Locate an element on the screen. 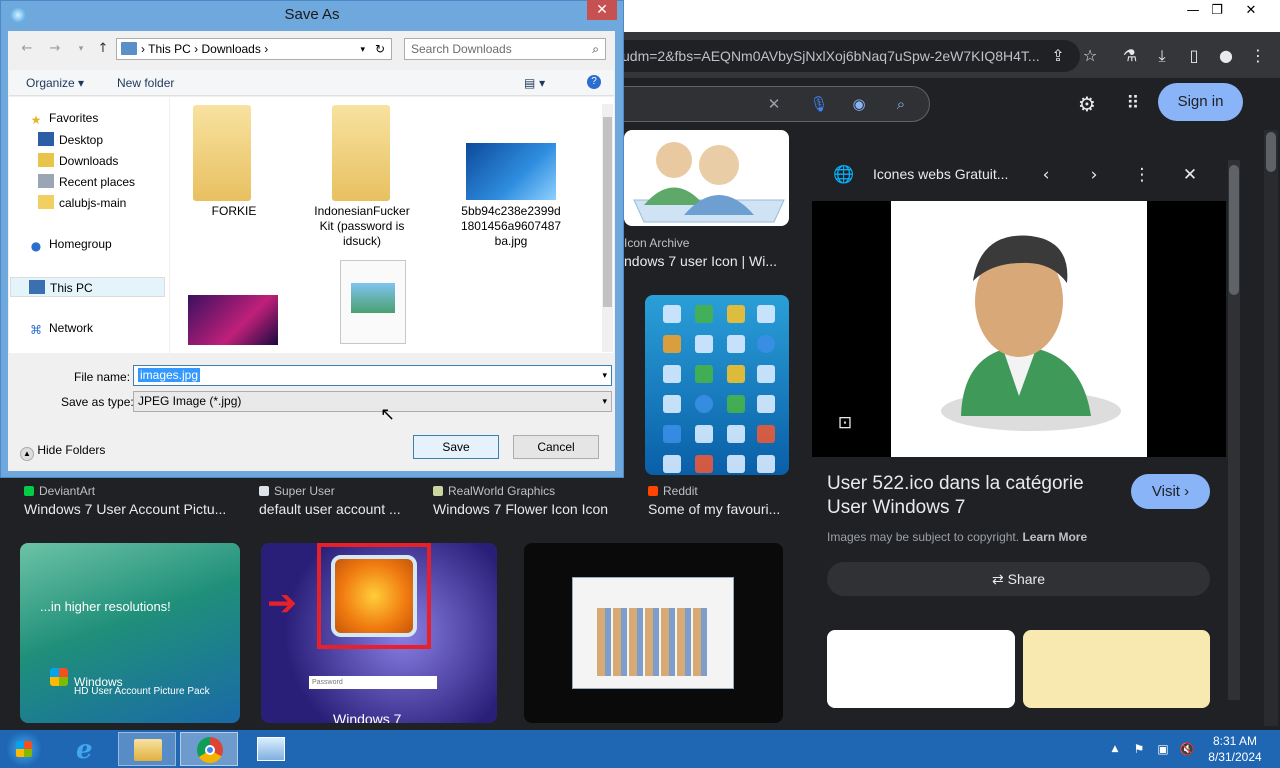 The width and height of the screenshot is (1280, 768). search-icon: ⌕ is located at coordinates (901, 104).